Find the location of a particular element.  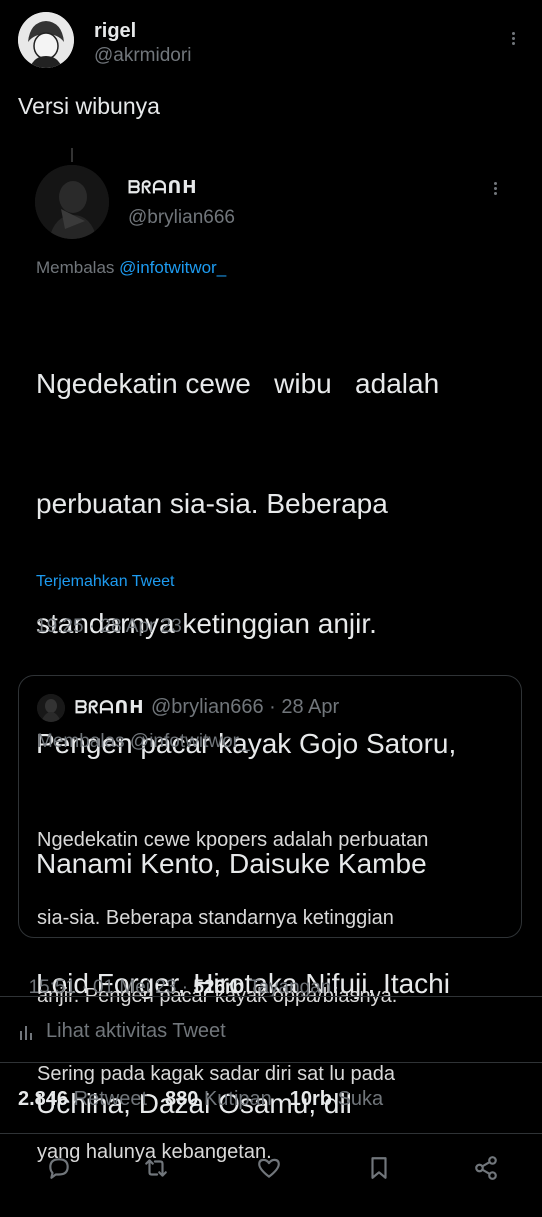

retweet-icon is located at coordinates (156, 1168).